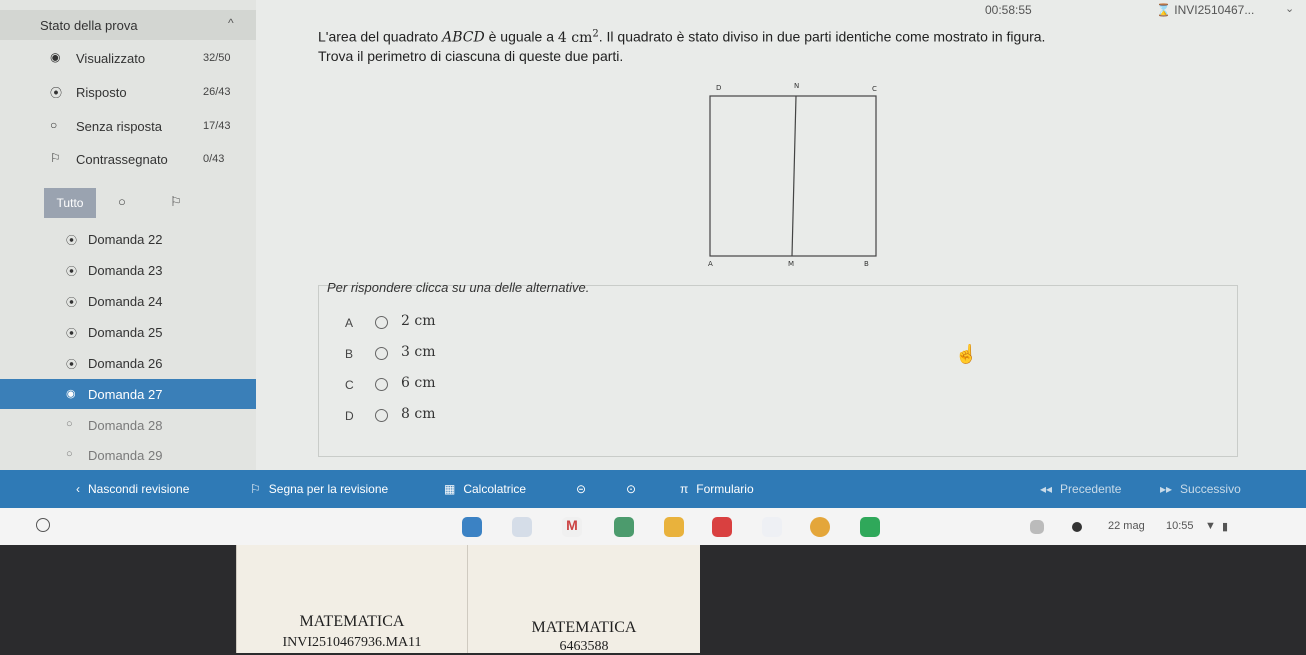 The width and height of the screenshot is (1306, 655). Describe the element at coordinates (122, 201) in the screenshot. I see `filter-unanswered-icon: ○` at that location.